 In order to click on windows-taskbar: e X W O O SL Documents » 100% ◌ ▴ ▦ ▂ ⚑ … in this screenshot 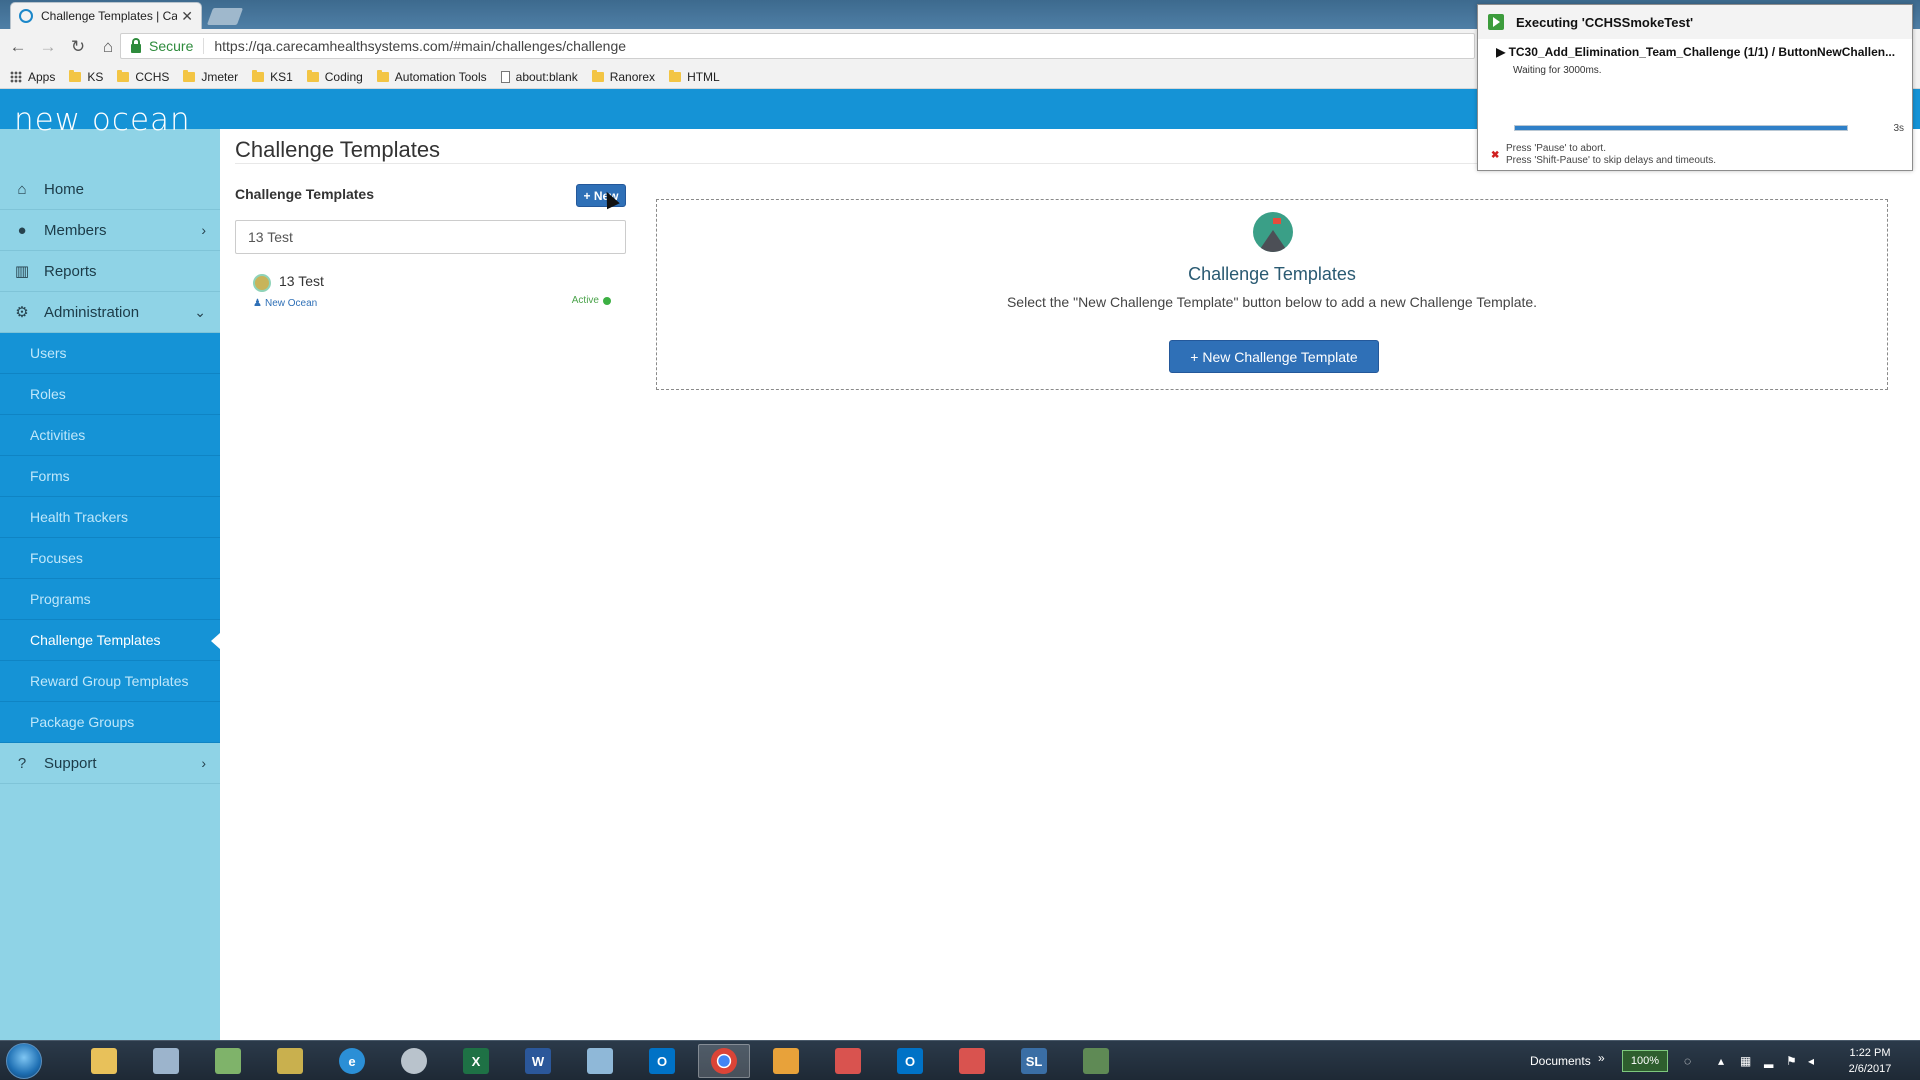, I will do `click(960, 1060)`.